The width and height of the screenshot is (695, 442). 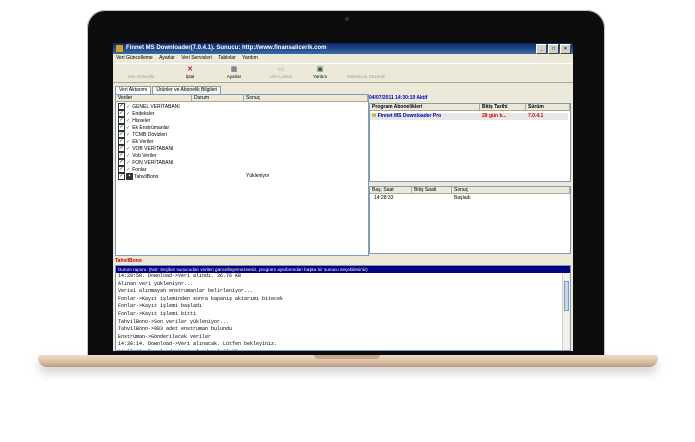 What do you see at coordinates (133, 90) in the screenshot?
I see `tab-veri-aktarimi: Veri Aktarımı` at bounding box center [133, 90].